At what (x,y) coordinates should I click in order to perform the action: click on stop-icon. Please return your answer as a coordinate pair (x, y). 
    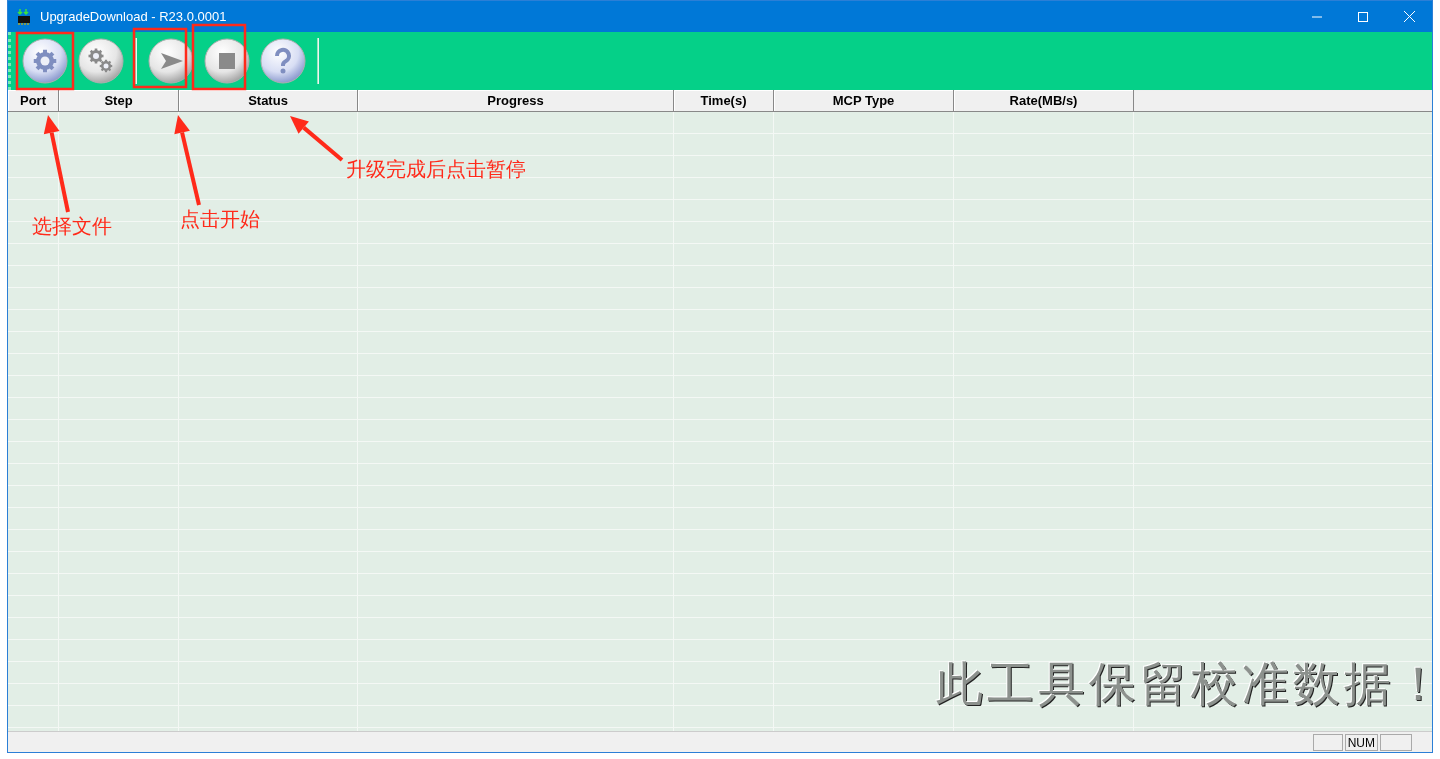
    Looking at the image, I should click on (227, 61).